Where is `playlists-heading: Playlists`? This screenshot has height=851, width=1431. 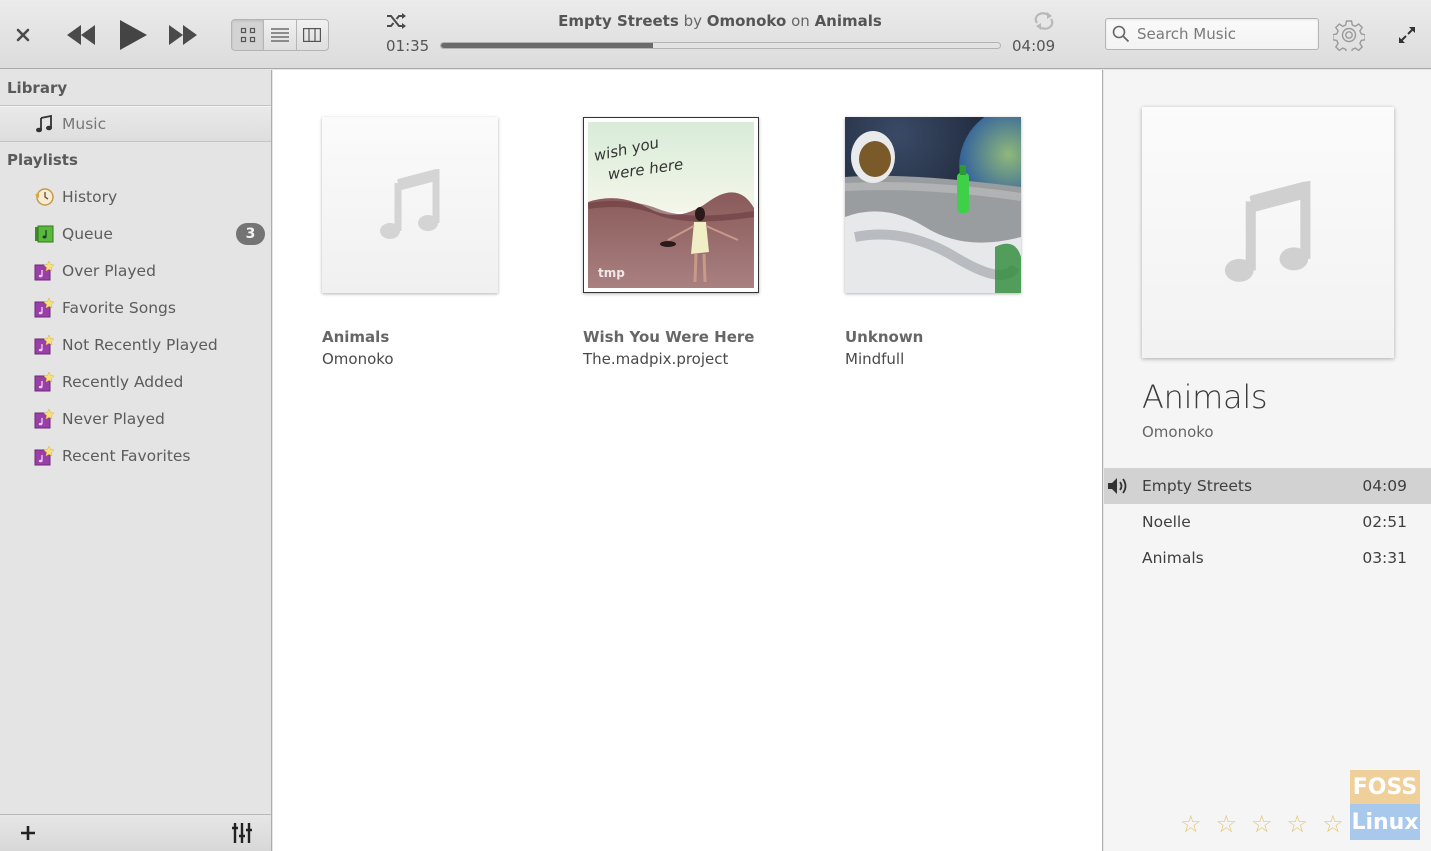
playlists-heading: Playlists is located at coordinates (42, 160).